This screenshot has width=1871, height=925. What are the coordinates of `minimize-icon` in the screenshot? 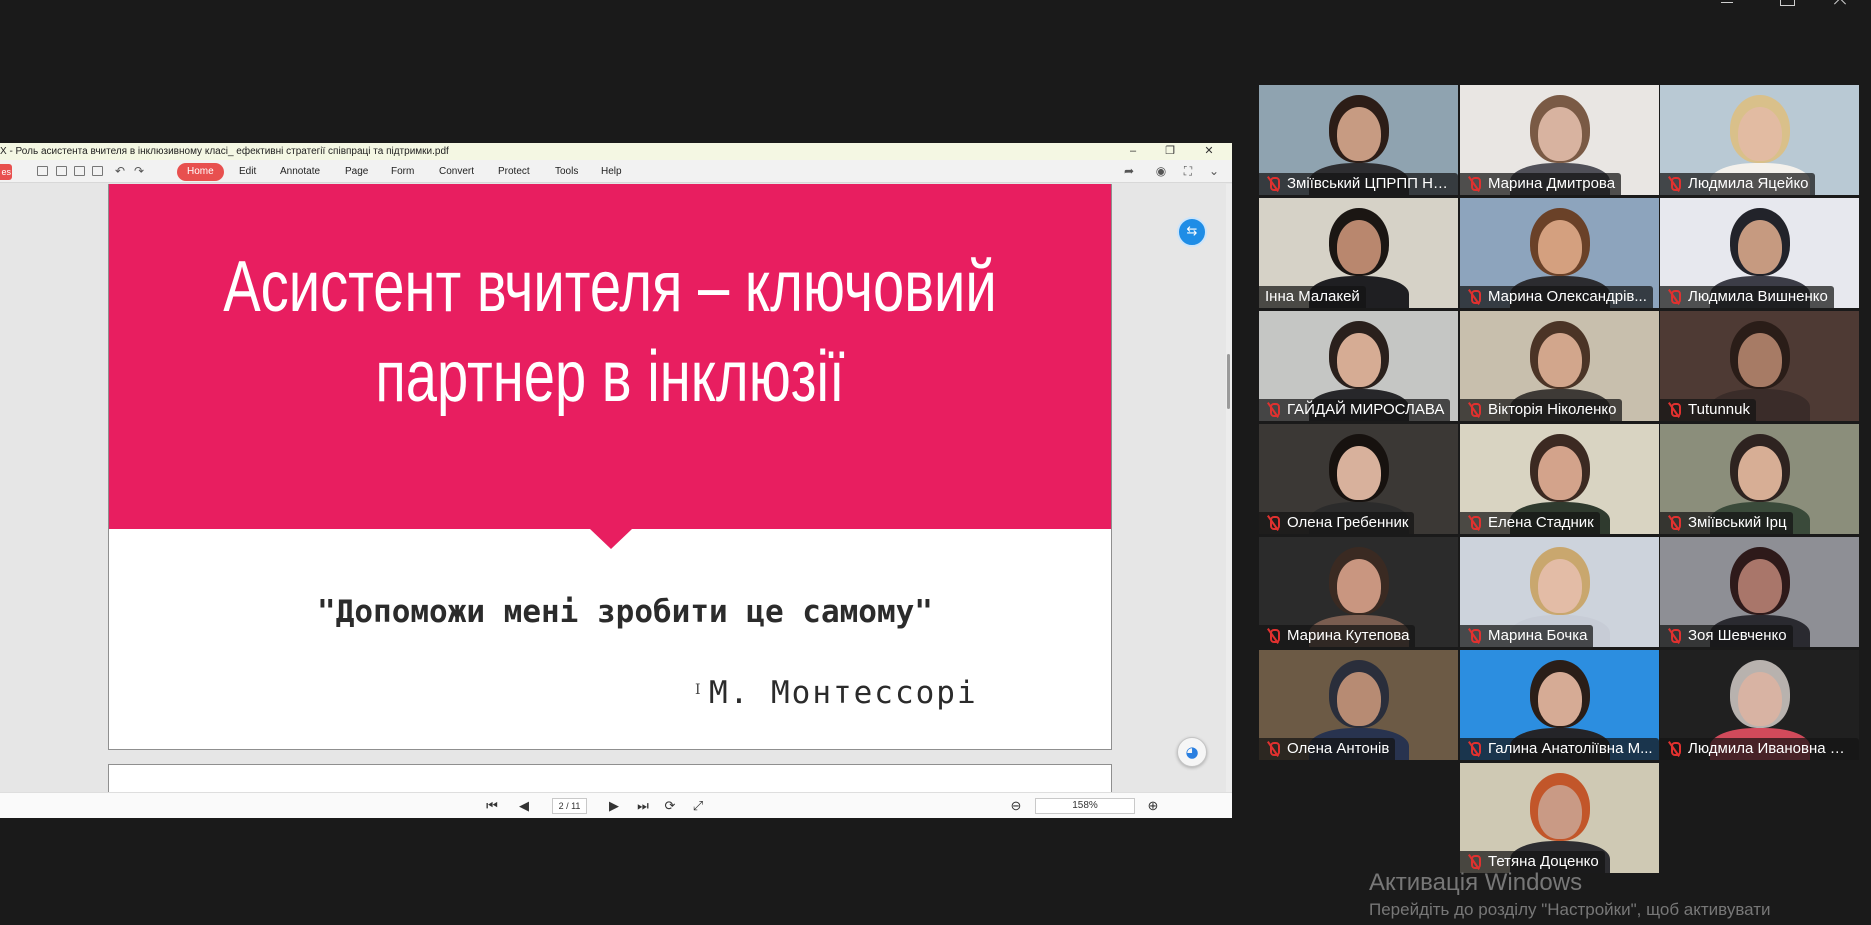 It's located at (1727, 6).